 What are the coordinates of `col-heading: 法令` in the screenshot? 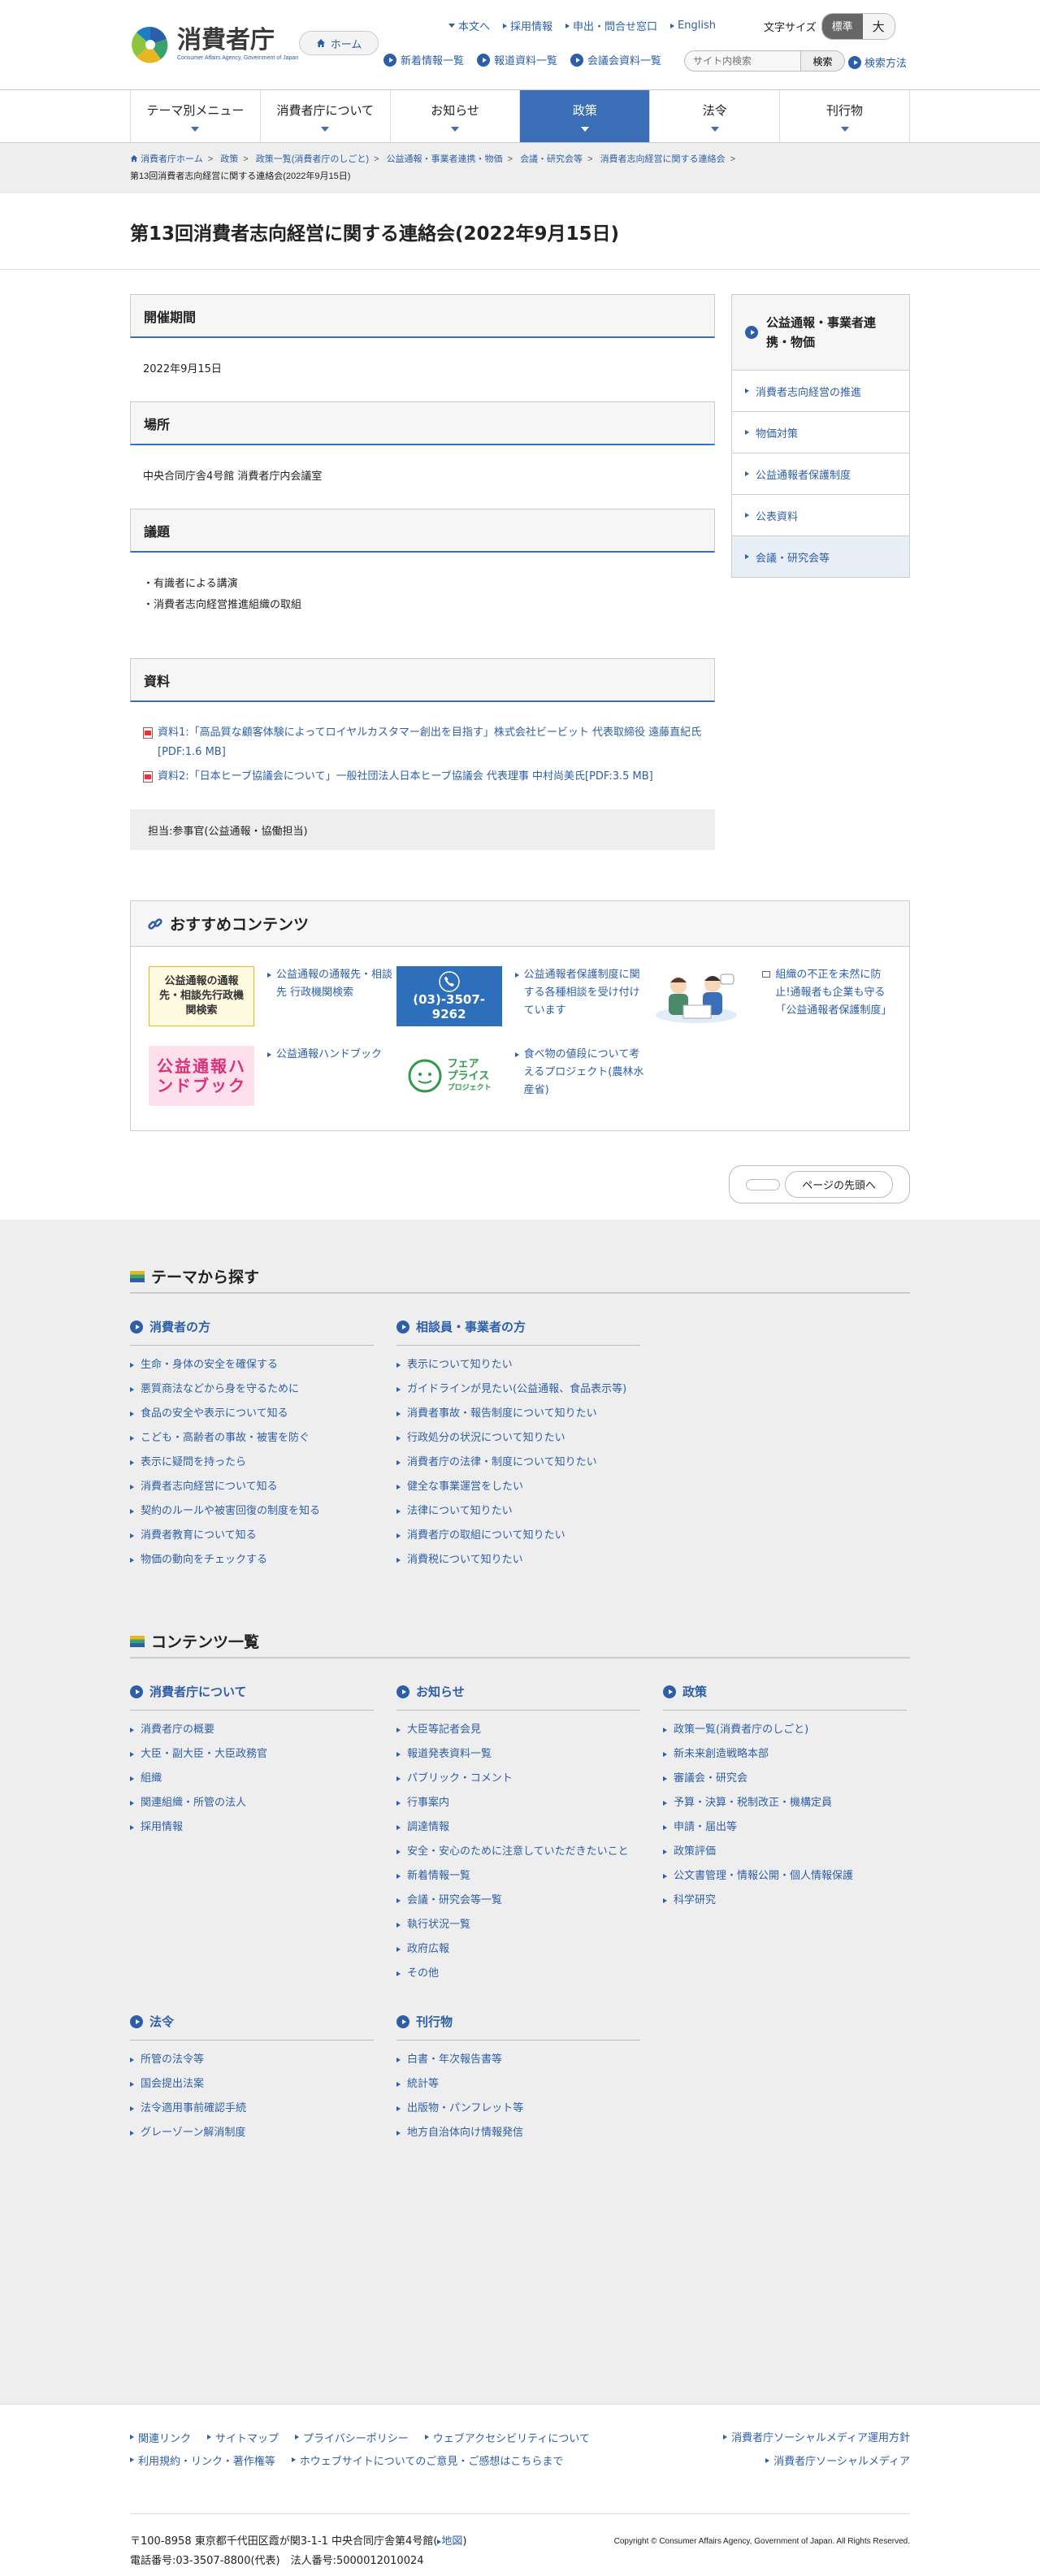 It's located at (252, 2027).